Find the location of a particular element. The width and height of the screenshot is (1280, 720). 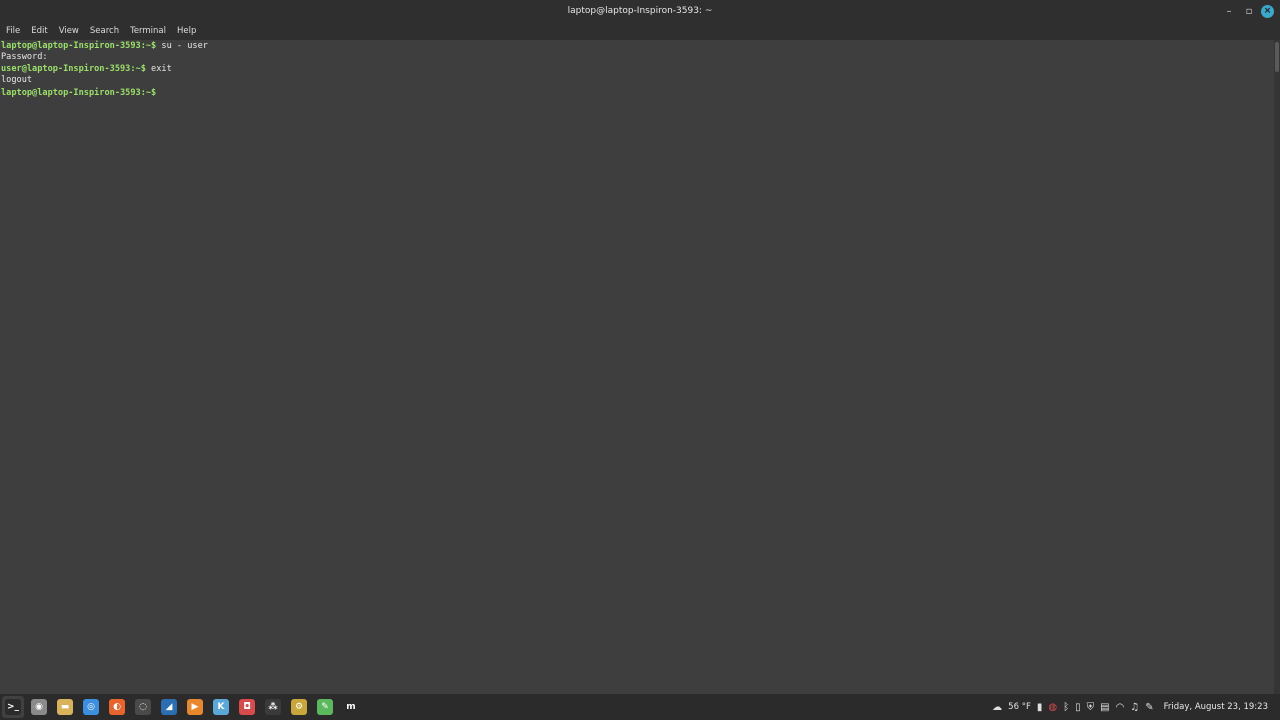

mint-icon: m is located at coordinates (351, 707).